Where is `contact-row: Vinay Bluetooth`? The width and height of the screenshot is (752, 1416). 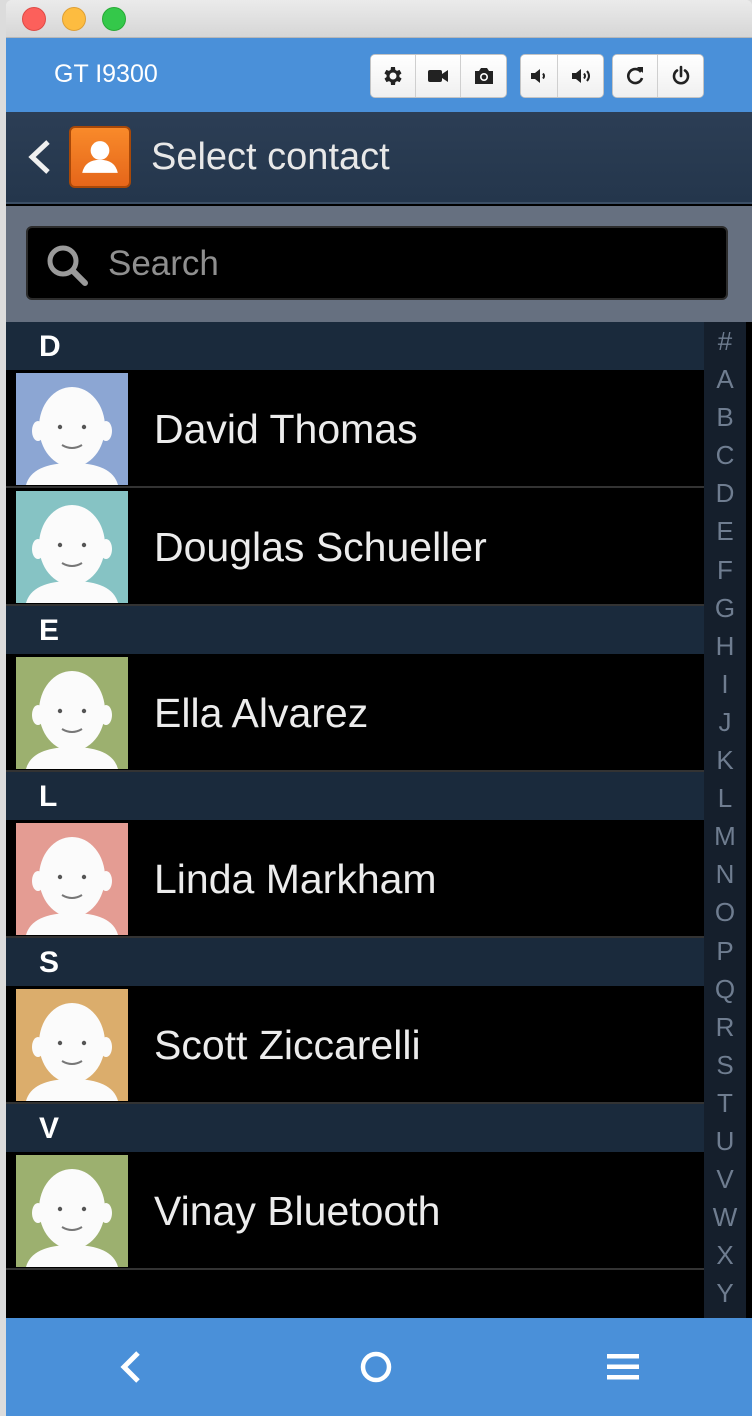
contact-row: Vinay Bluetooth is located at coordinates (355, 1211).